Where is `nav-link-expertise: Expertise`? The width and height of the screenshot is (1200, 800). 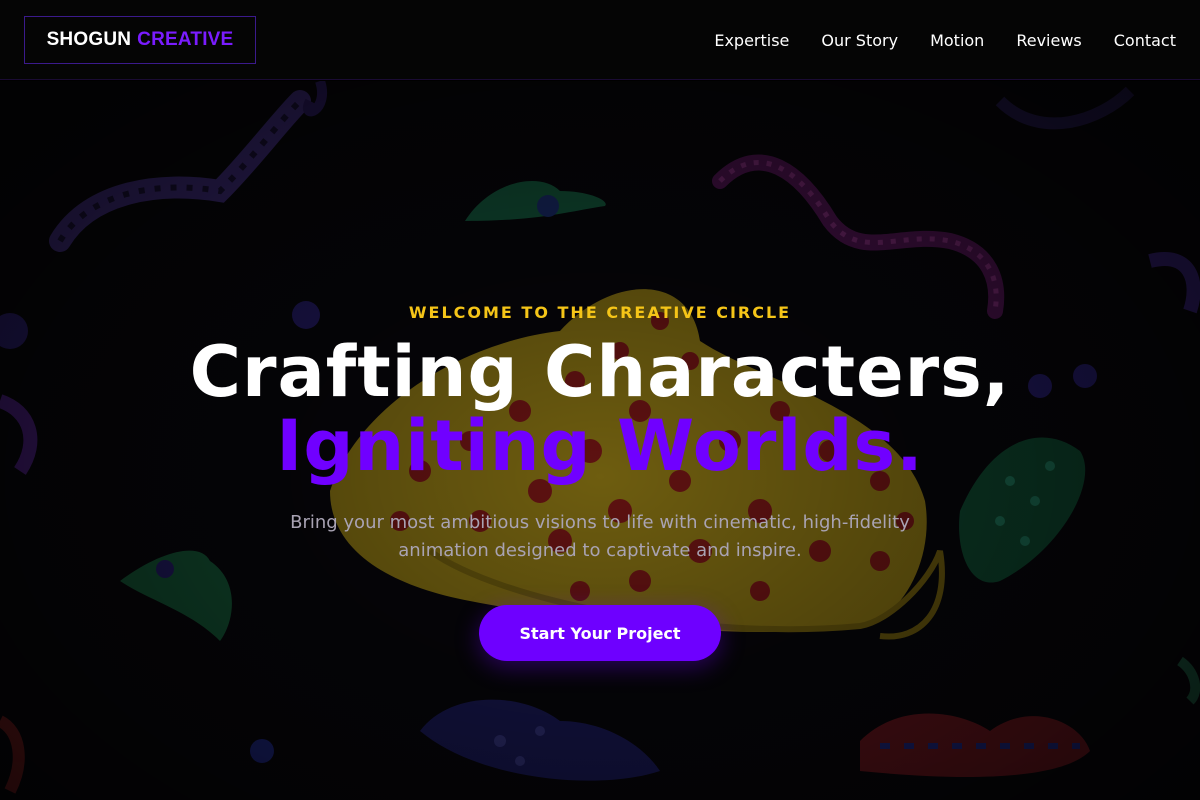 nav-link-expertise: Expertise is located at coordinates (751, 40).